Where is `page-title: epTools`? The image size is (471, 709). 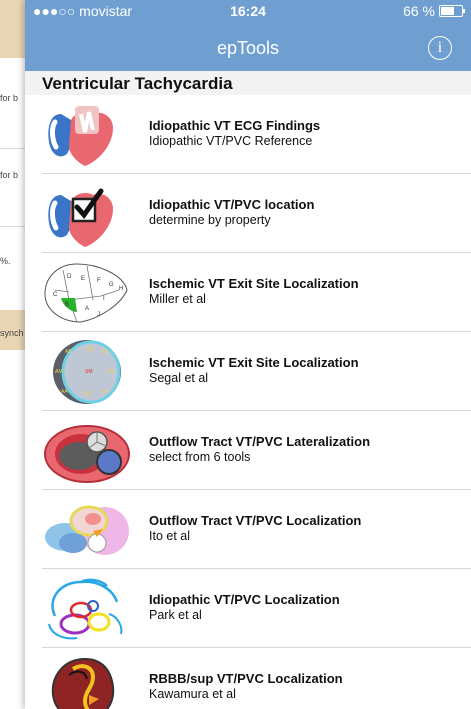
page-title: epTools is located at coordinates (248, 48).